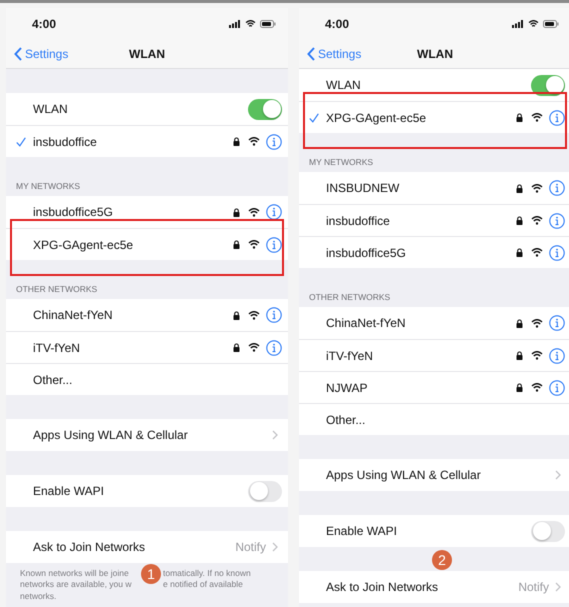 The image size is (569, 607). What do you see at coordinates (434, 188) in the screenshot?
I see `list-row: INSBUDNEW` at bounding box center [434, 188].